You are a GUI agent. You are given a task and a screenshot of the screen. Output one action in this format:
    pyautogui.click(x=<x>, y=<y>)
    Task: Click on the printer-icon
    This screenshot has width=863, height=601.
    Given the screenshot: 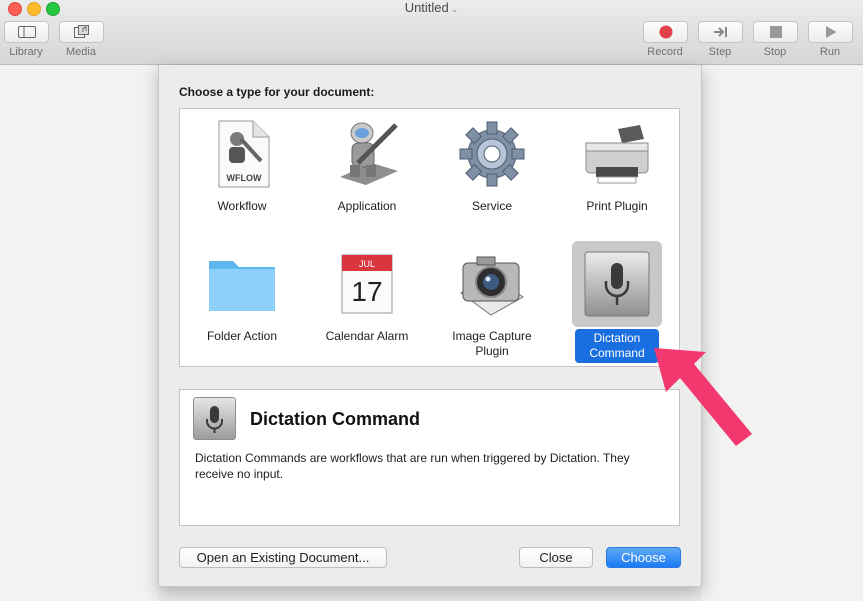 What is the action you would take?
    pyautogui.click(x=617, y=154)
    